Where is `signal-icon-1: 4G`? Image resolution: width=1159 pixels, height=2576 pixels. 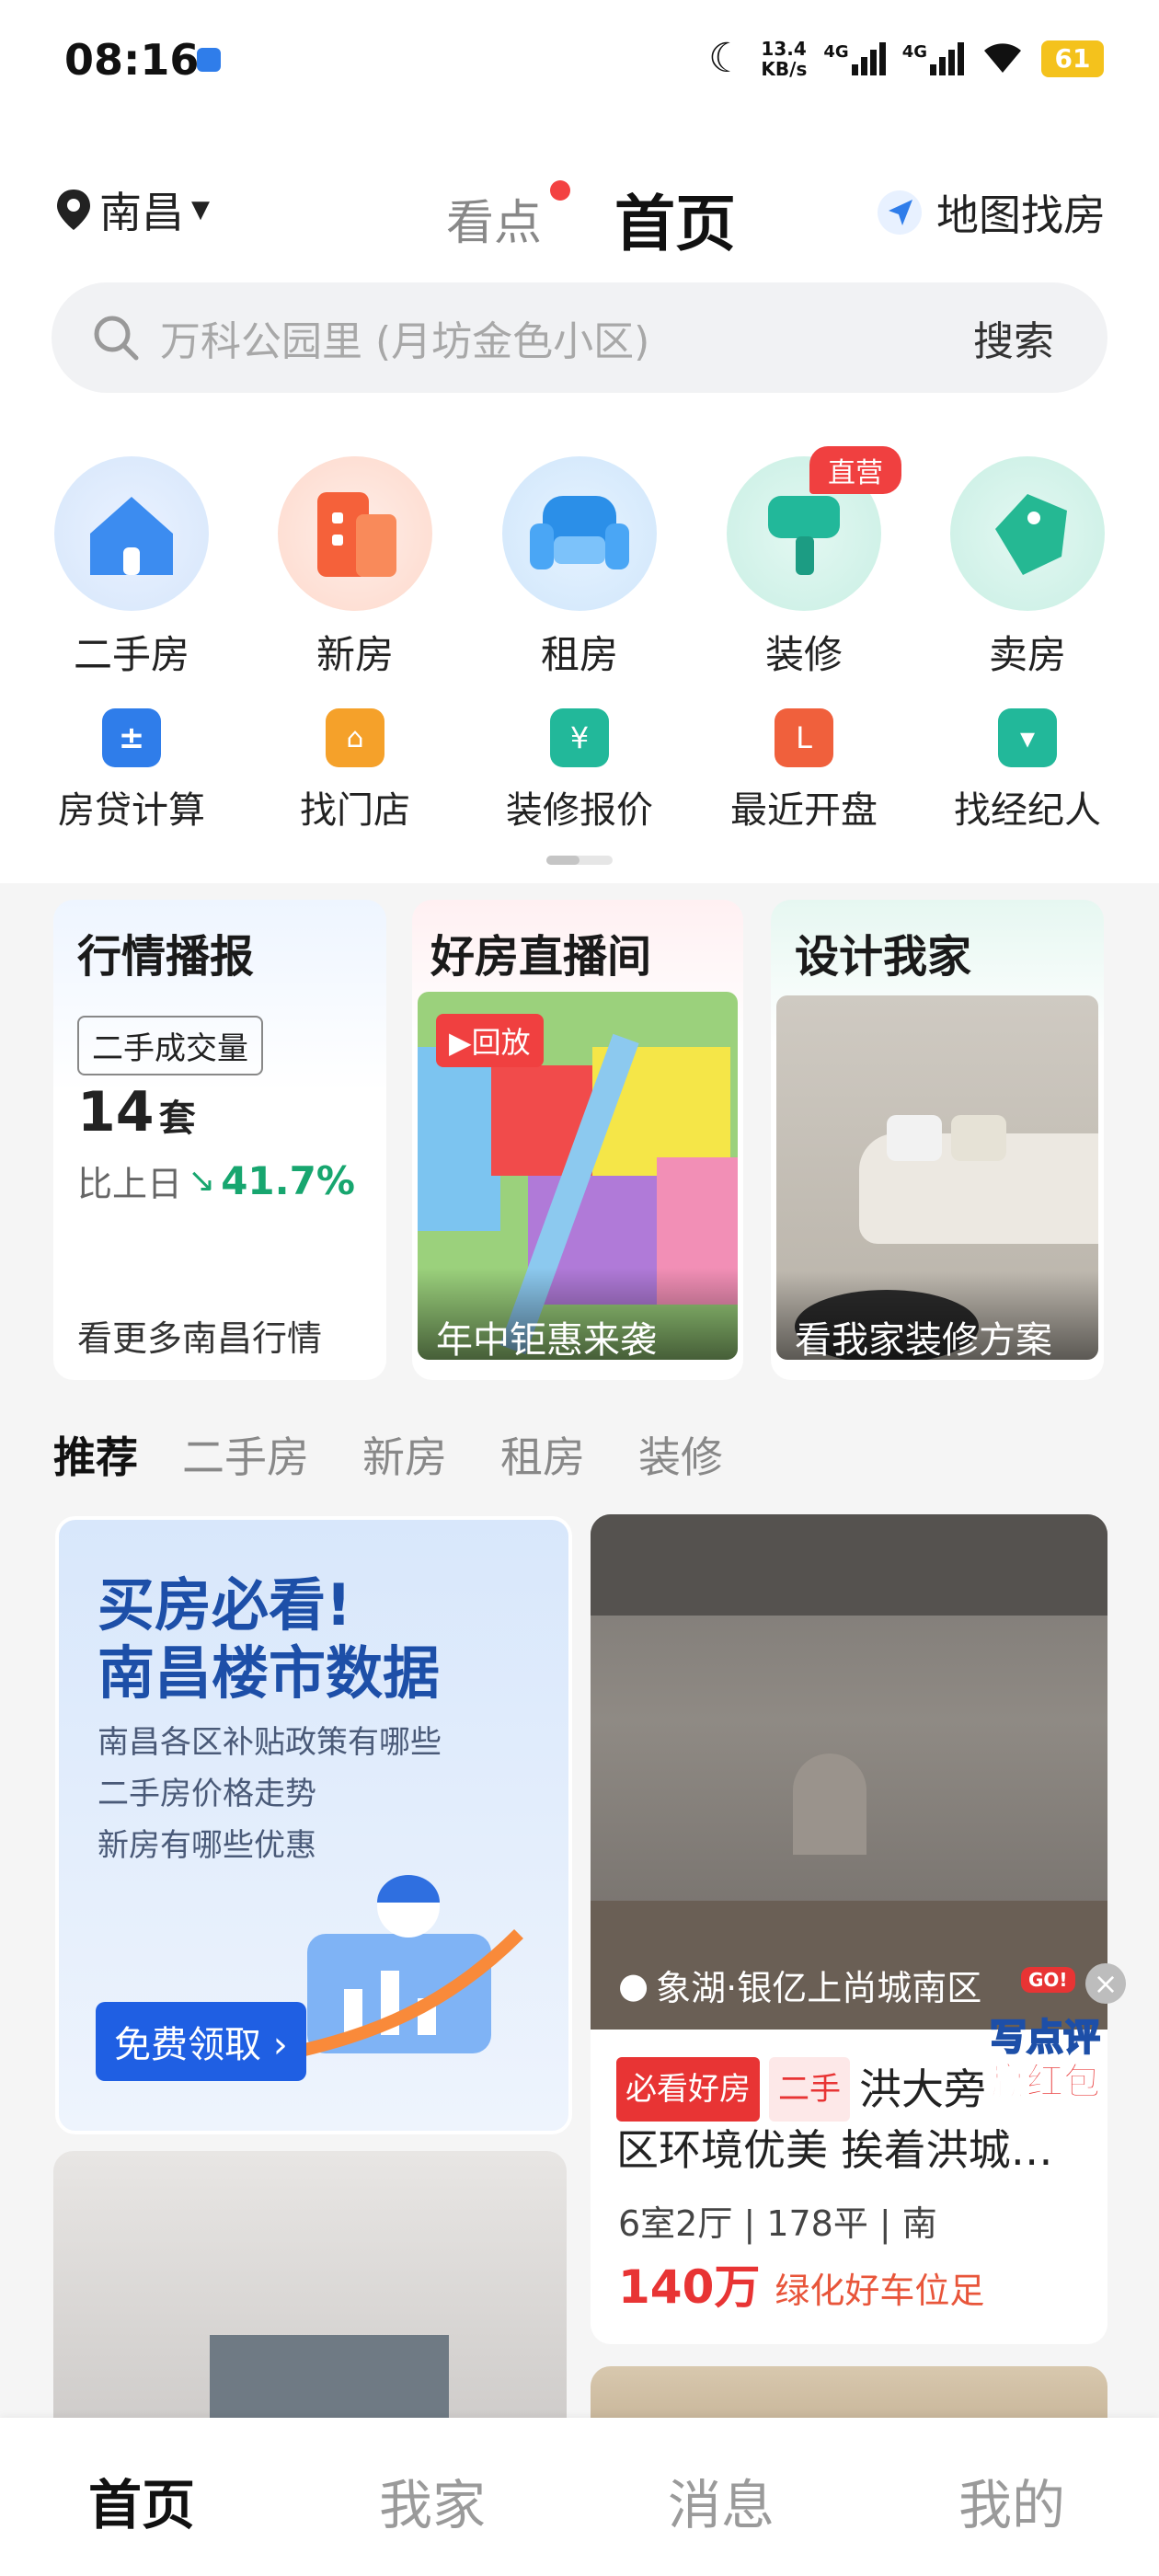 signal-icon-1: 4G is located at coordinates (854, 58).